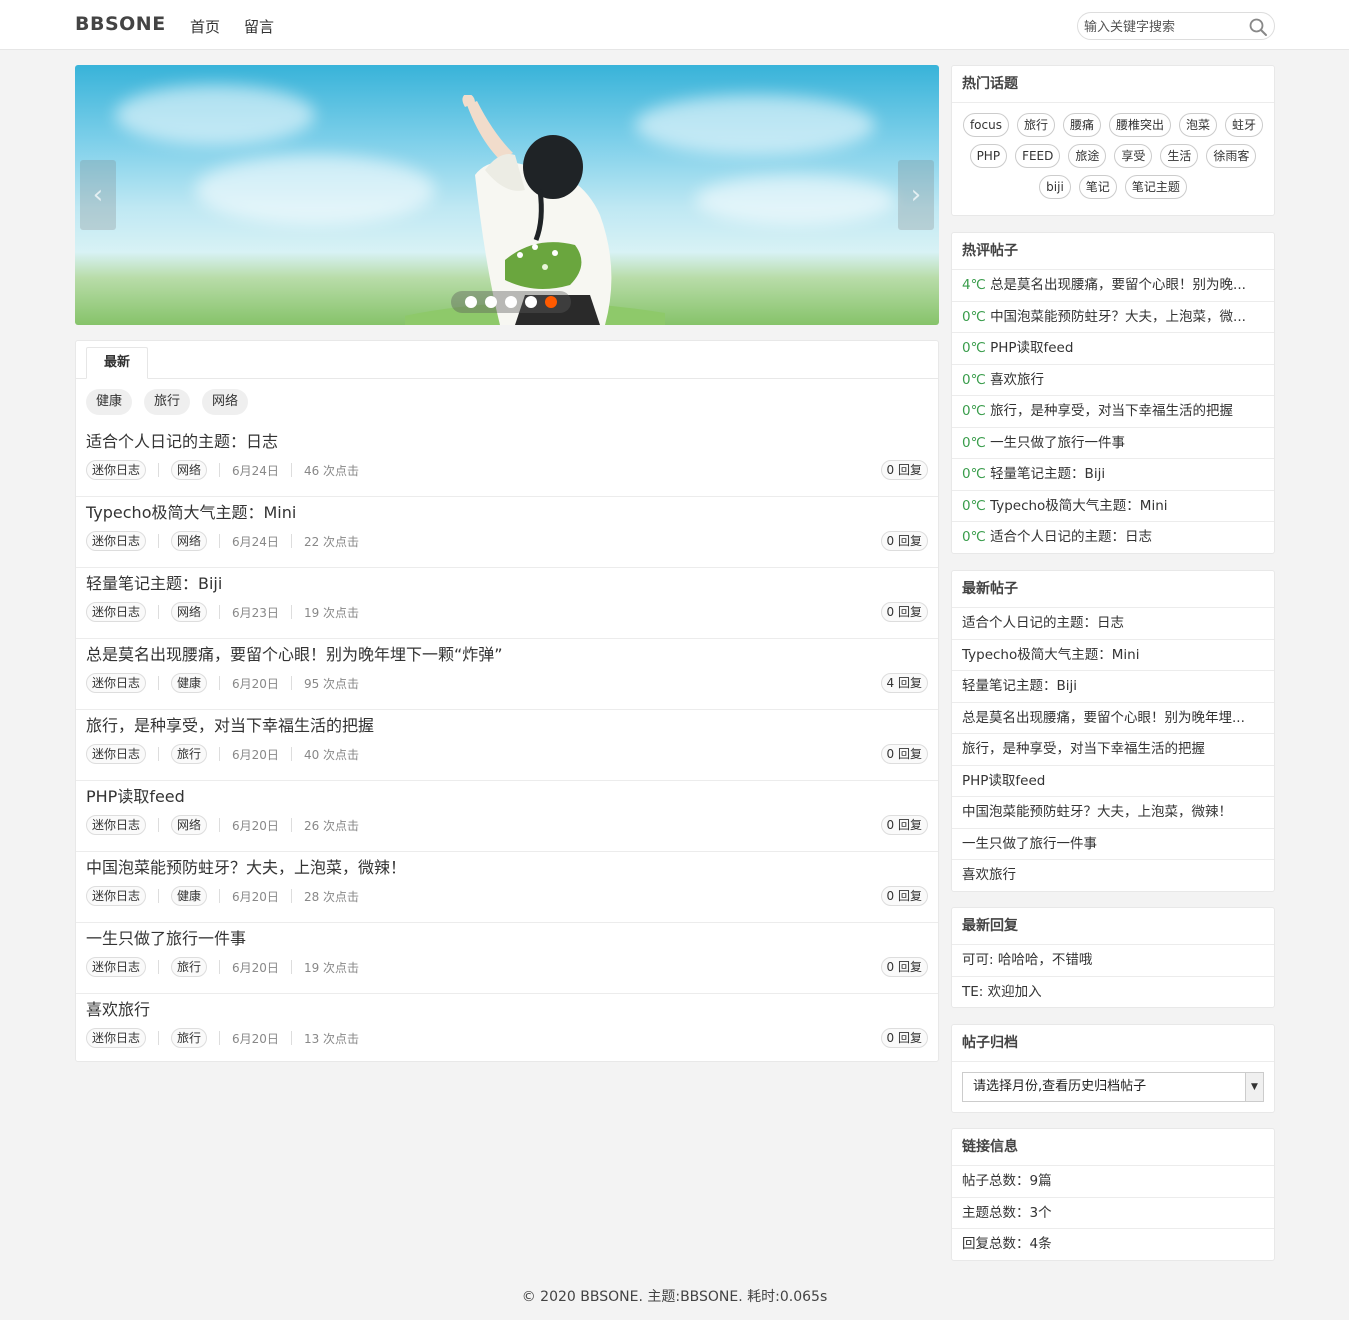 This screenshot has width=1349, height=1320. What do you see at coordinates (230, 724) in the screenshot?
I see `post-title-link: 旅行，是种享受，对当下幸福生活的把握` at bounding box center [230, 724].